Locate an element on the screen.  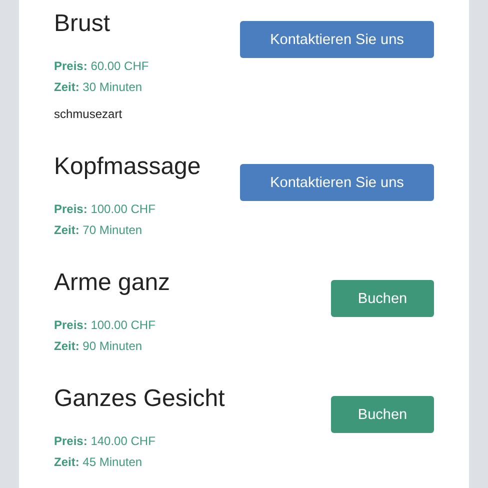
duration-text: Zeit: 45 Minuten is located at coordinates (99, 462).